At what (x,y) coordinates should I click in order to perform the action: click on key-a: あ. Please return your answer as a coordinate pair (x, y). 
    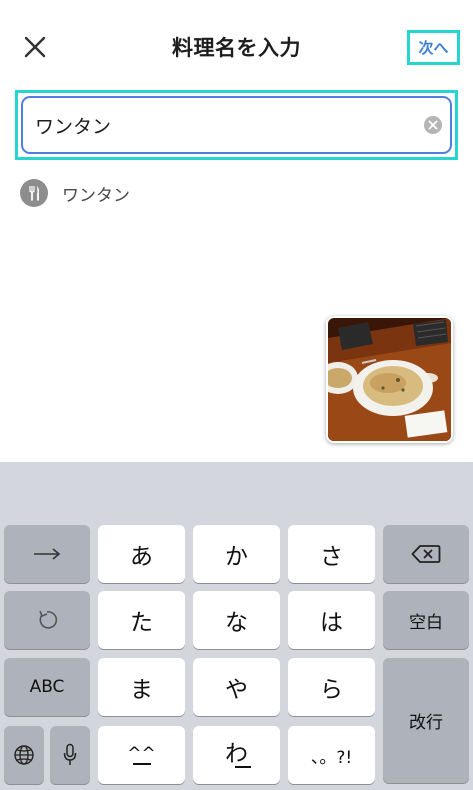
    Looking at the image, I should click on (141, 554).